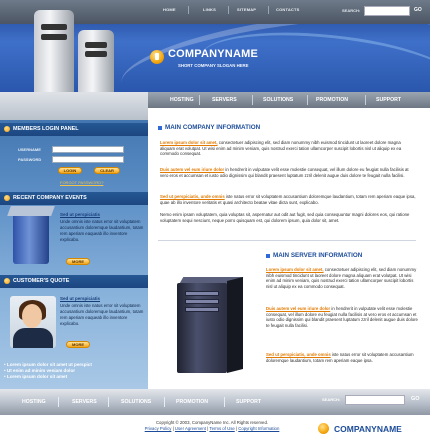 The width and height of the screenshot is (430, 441). I want to click on clear-button: CLEAR, so click(107, 170).